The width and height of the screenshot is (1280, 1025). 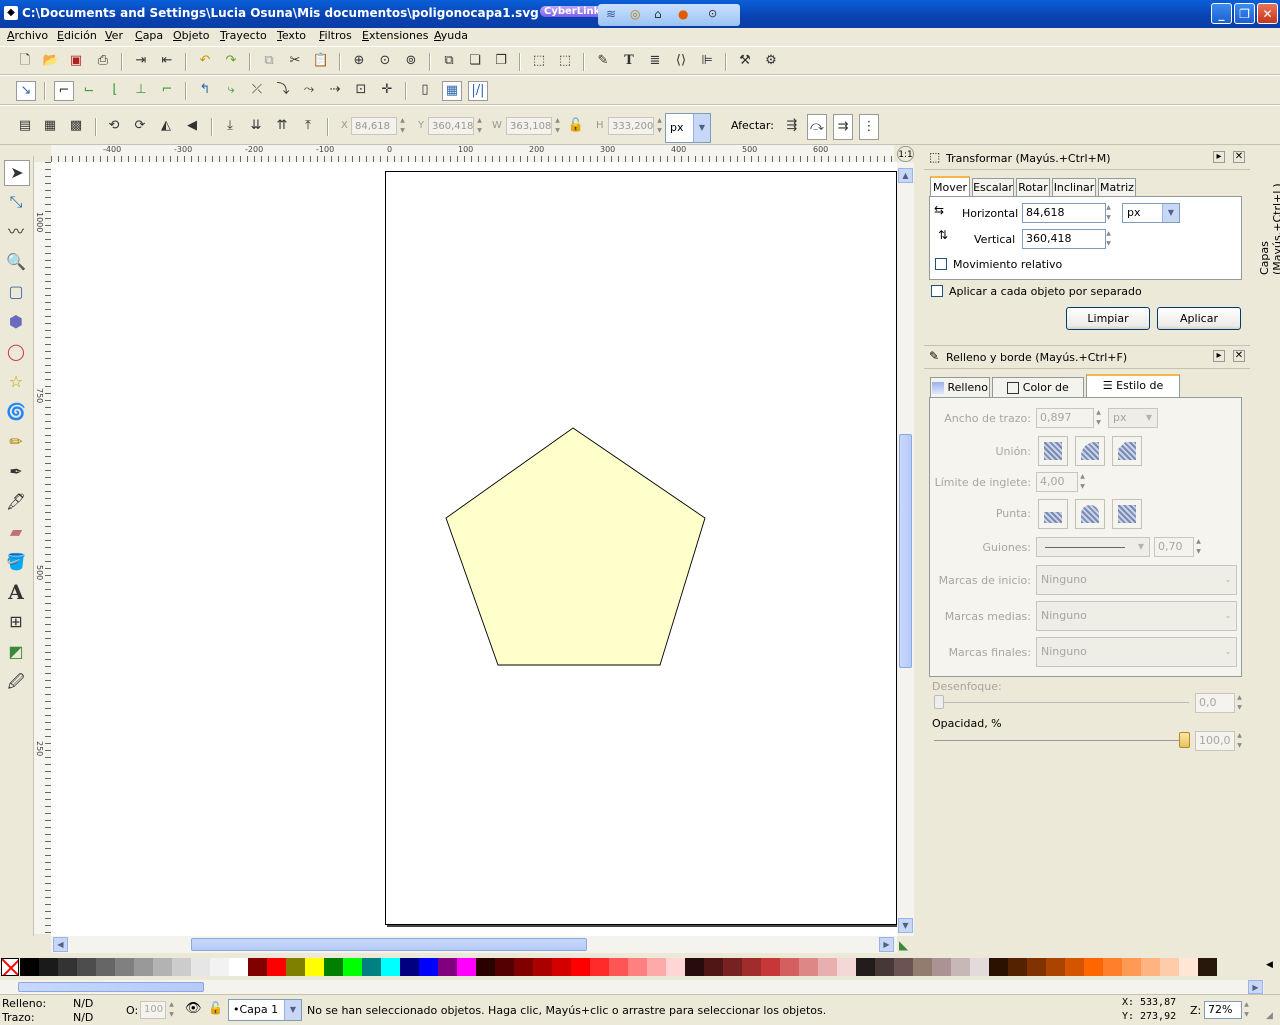 I want to click on snap-bbox-midpoint-icon: ⊥, so click(x=141, y=90).